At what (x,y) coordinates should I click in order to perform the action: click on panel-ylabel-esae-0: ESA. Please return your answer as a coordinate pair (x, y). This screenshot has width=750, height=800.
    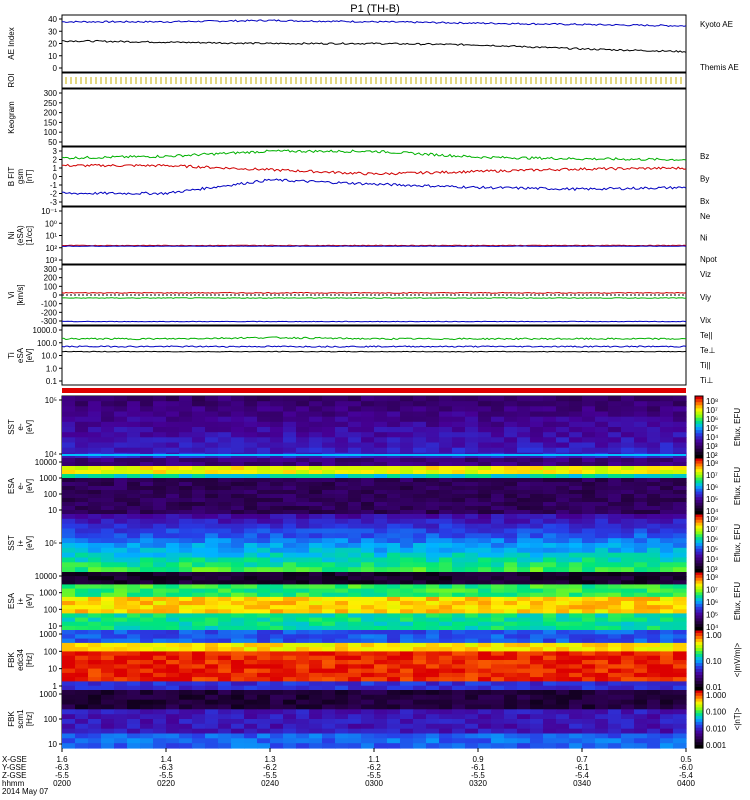
    Looking at the image, I should click on (11, 485).